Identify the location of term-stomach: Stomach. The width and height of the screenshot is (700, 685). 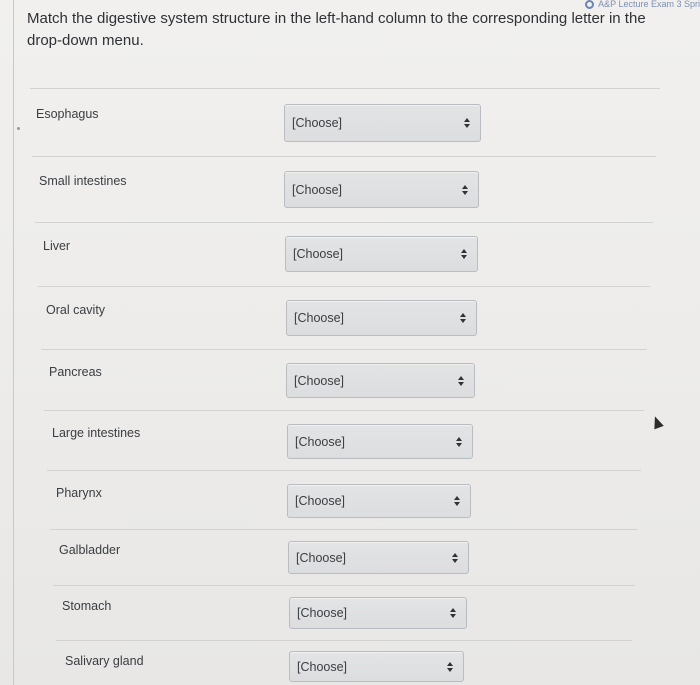
(87, 606).